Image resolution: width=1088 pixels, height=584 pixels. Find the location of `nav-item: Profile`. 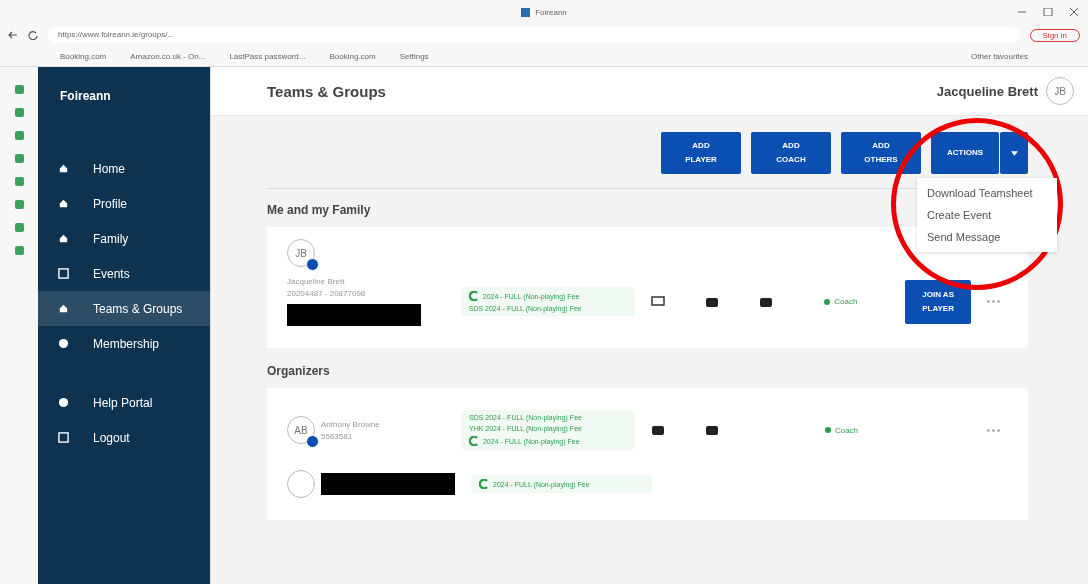

nav-item: Profile is located at coordinates (124, 203).